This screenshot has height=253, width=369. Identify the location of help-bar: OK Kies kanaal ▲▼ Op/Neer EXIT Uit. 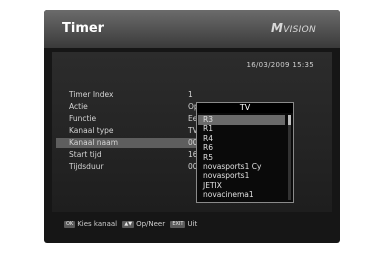
(132, 224).